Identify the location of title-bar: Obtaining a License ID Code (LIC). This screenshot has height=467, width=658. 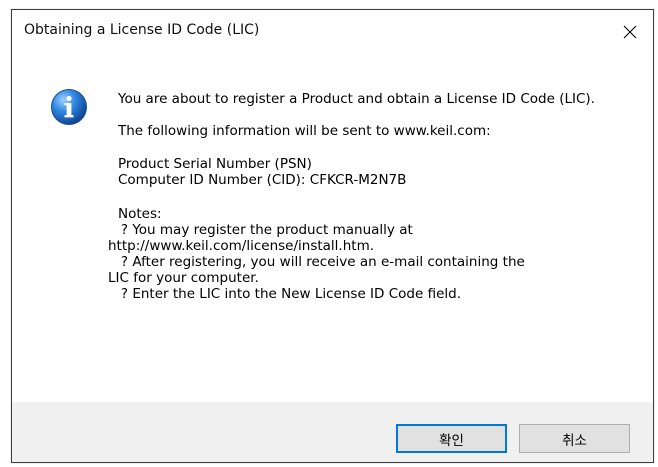
(332, 32).